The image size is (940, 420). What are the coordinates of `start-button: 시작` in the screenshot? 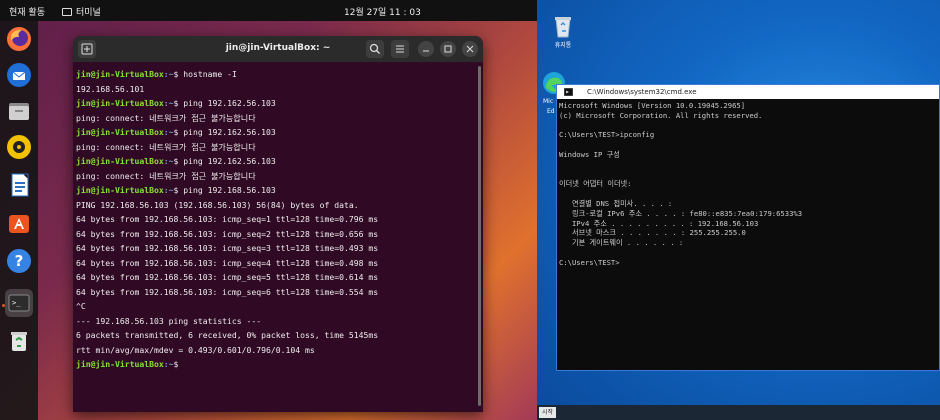 It's located at (548, 412).